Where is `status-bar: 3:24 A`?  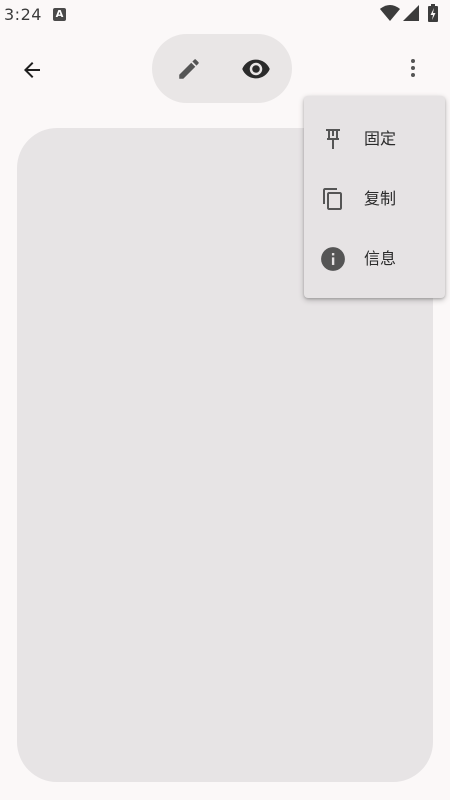 status-bar: 3:24 A is located at coordinates (225, 15).